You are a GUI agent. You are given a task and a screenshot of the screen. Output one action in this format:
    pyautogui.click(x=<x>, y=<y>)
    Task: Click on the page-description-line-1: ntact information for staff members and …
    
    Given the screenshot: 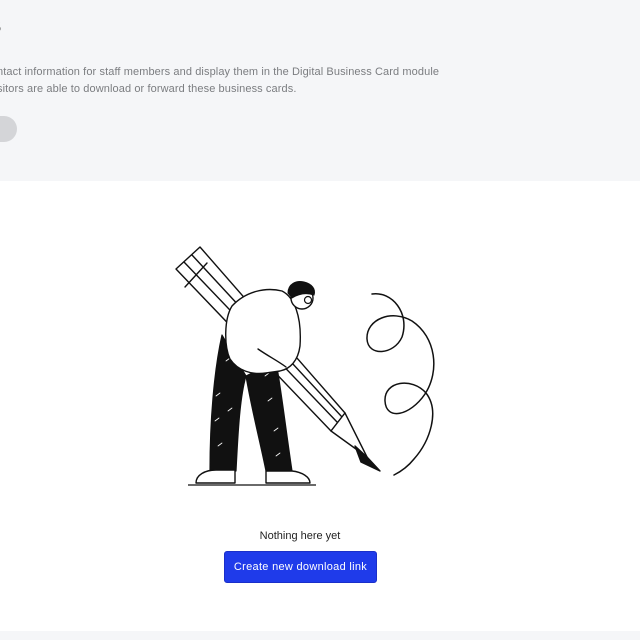 What is the action you would take?
    pyautogui.click(x=220, y=72)
    